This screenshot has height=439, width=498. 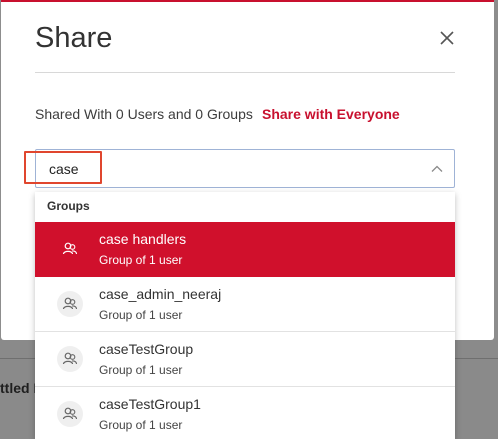 What do you see at coordinates (245, 304) in the screenshot?
I see `dropdown-option: case_admin_neeraj Group of 1 user` at bounding box center [245, 304].